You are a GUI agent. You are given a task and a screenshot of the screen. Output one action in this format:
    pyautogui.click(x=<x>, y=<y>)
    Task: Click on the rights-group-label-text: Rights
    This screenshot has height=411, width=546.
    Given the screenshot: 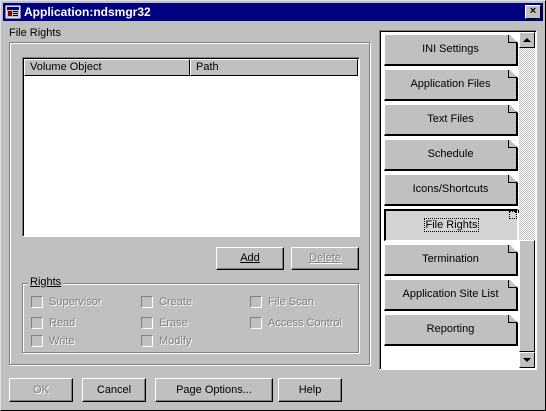 What is the action you would take?
    pyautogui.click(x=46, y=282)
    